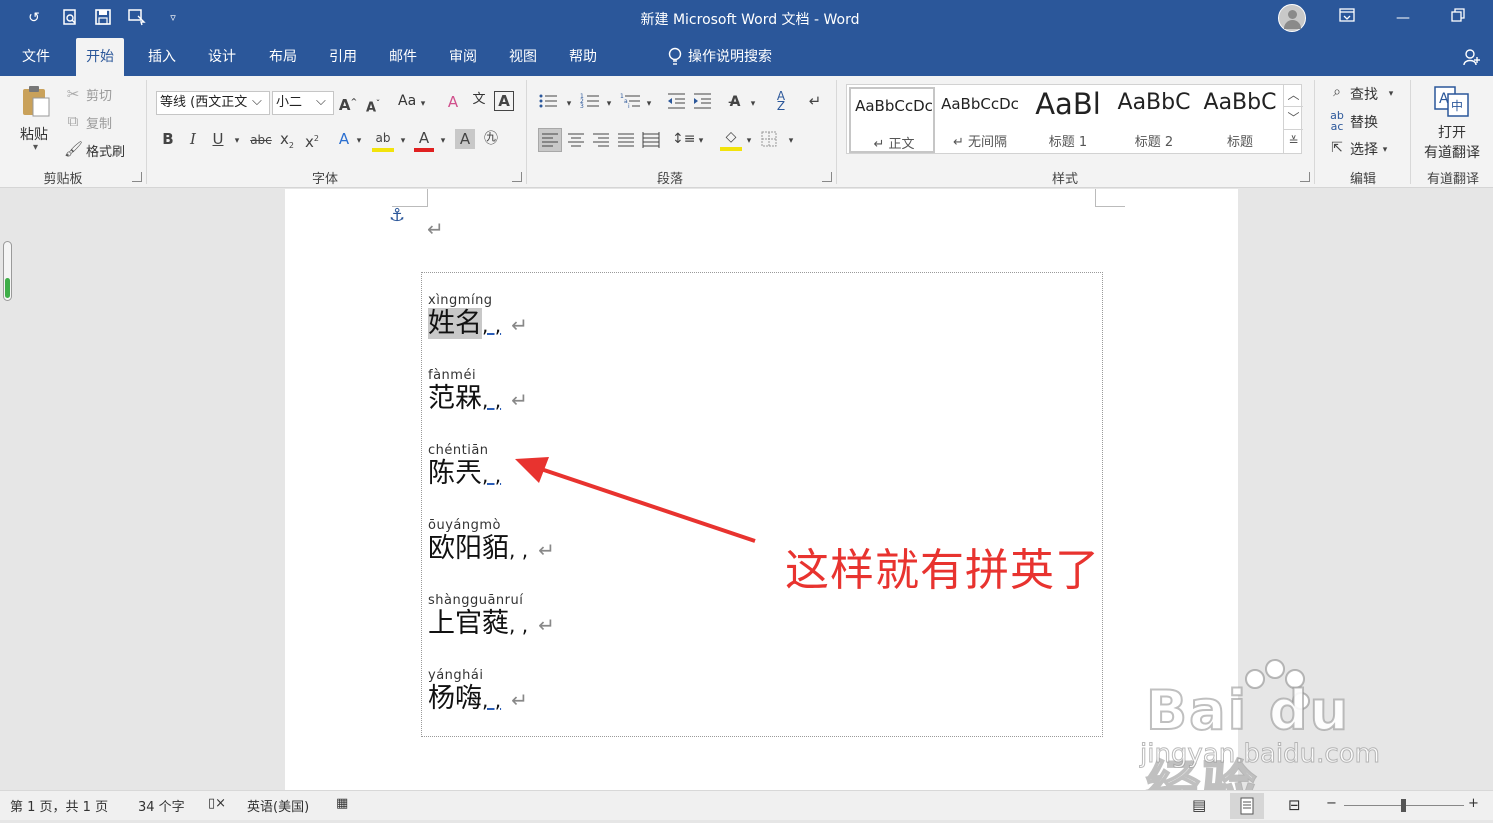 This screenshot has height=823, width=1493. I want to click on distributed-icon, so click(651, 140).